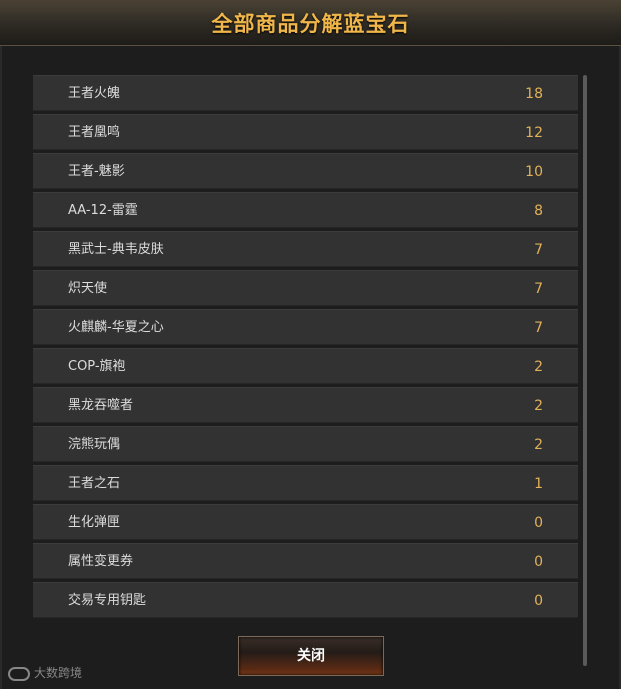 The image size is (621, 689). I want to click on item-name: 王者之石, so click(94, 483).